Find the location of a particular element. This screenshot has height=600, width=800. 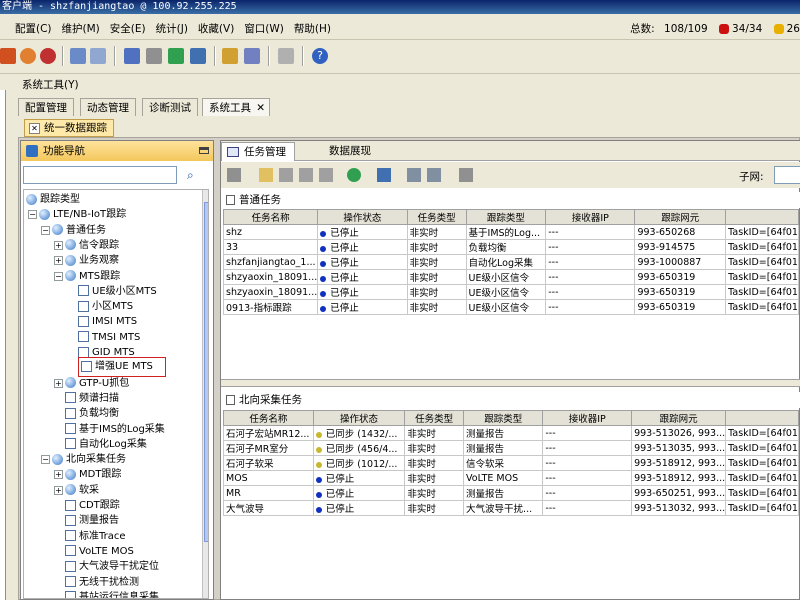

window-icon is located at coordinates (78, 56).